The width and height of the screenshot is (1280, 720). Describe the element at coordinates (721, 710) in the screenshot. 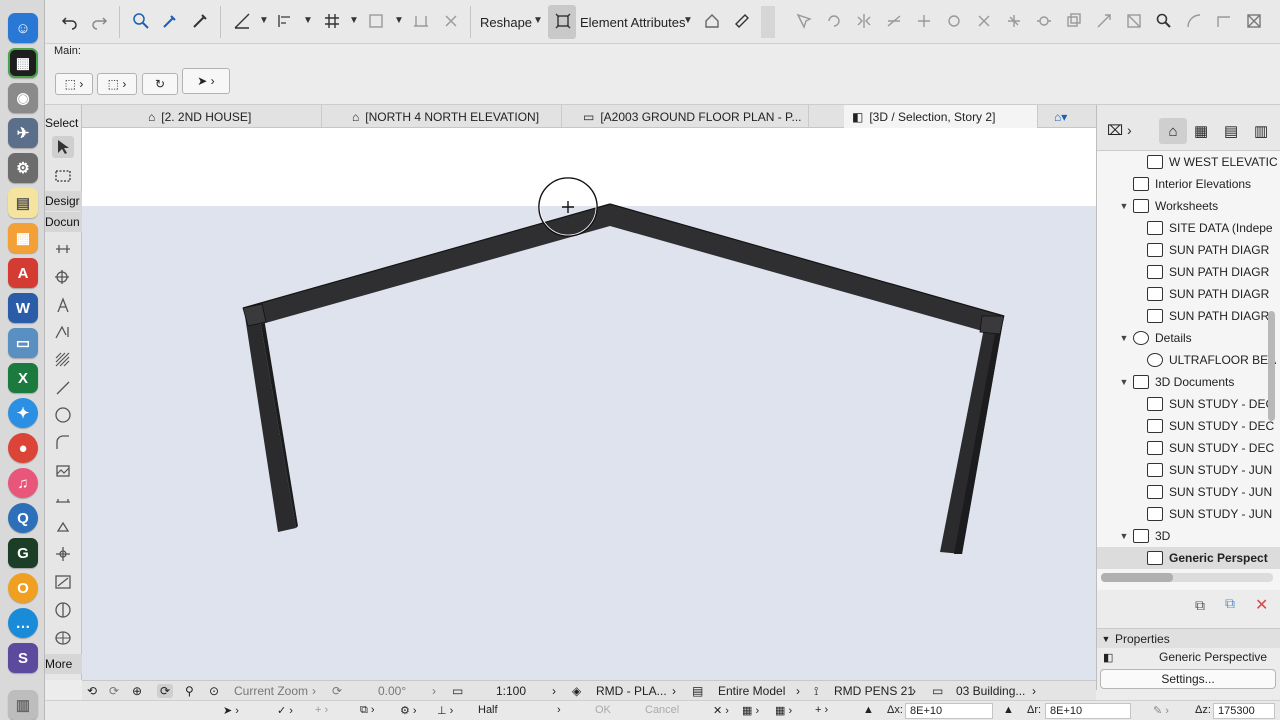

I see `cross-snap-icon: ✕ ›` at that location.